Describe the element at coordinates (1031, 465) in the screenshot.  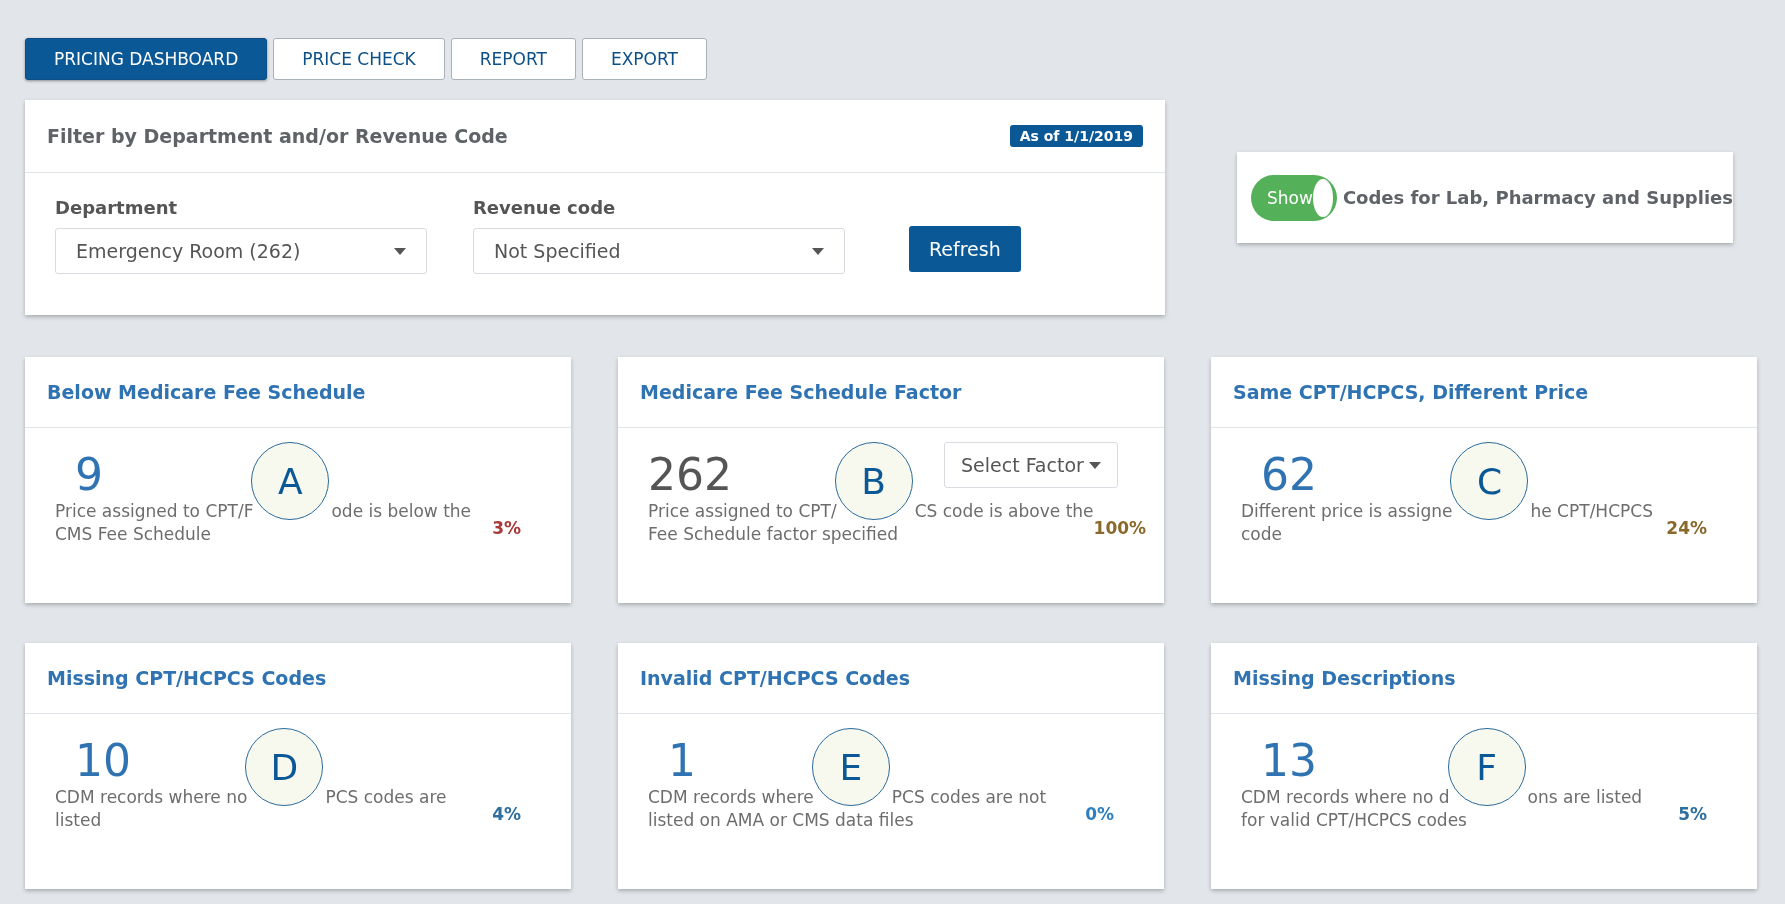
I see `factor-dropdown: Select Factor` at that location.